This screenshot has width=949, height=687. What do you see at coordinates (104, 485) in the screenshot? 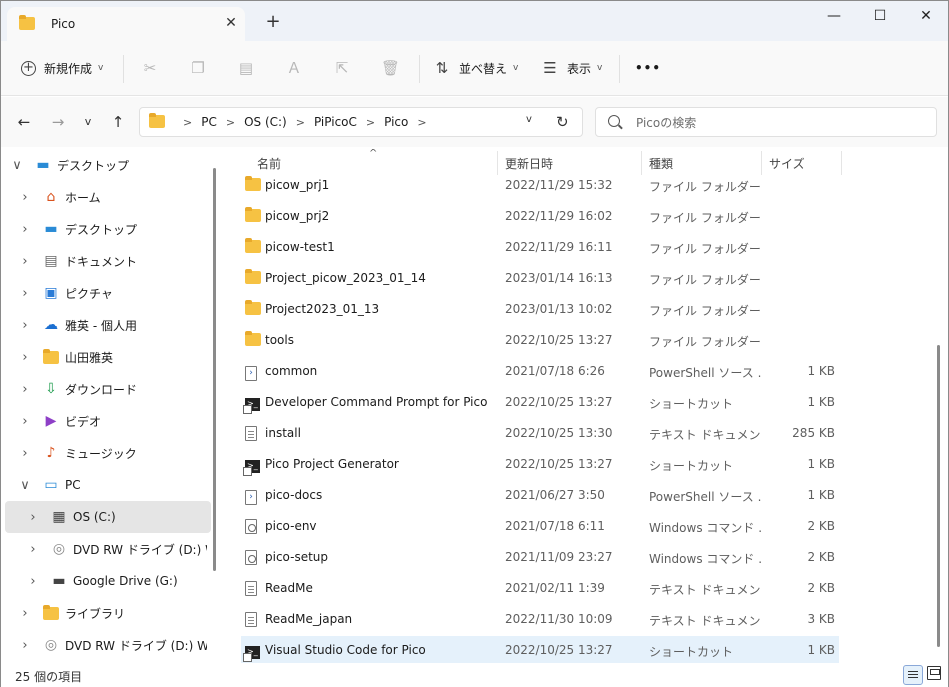
I see `sidebar-item: ∨ ▭ PC` at bounding box center [104, 485].